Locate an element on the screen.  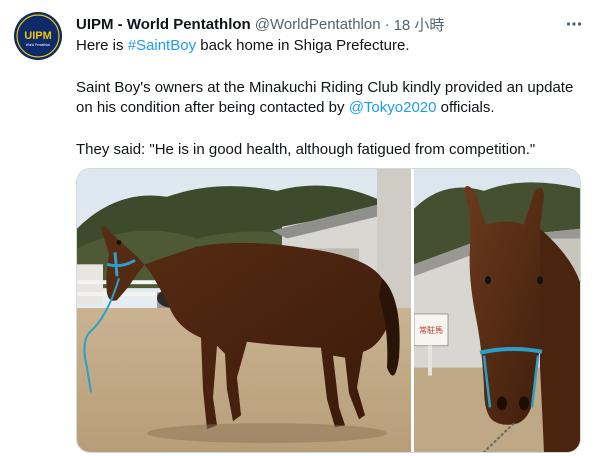
more-horizontal-icon is located at coordinates (574, 24).